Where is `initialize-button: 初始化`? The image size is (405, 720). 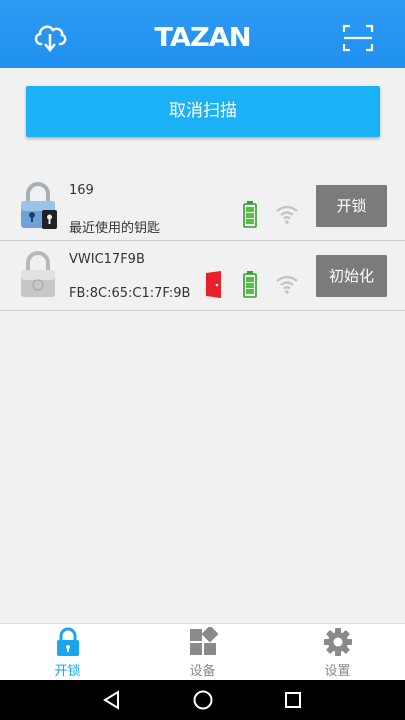 initialize-button: 初始化 is located at coordinates (351, 276).